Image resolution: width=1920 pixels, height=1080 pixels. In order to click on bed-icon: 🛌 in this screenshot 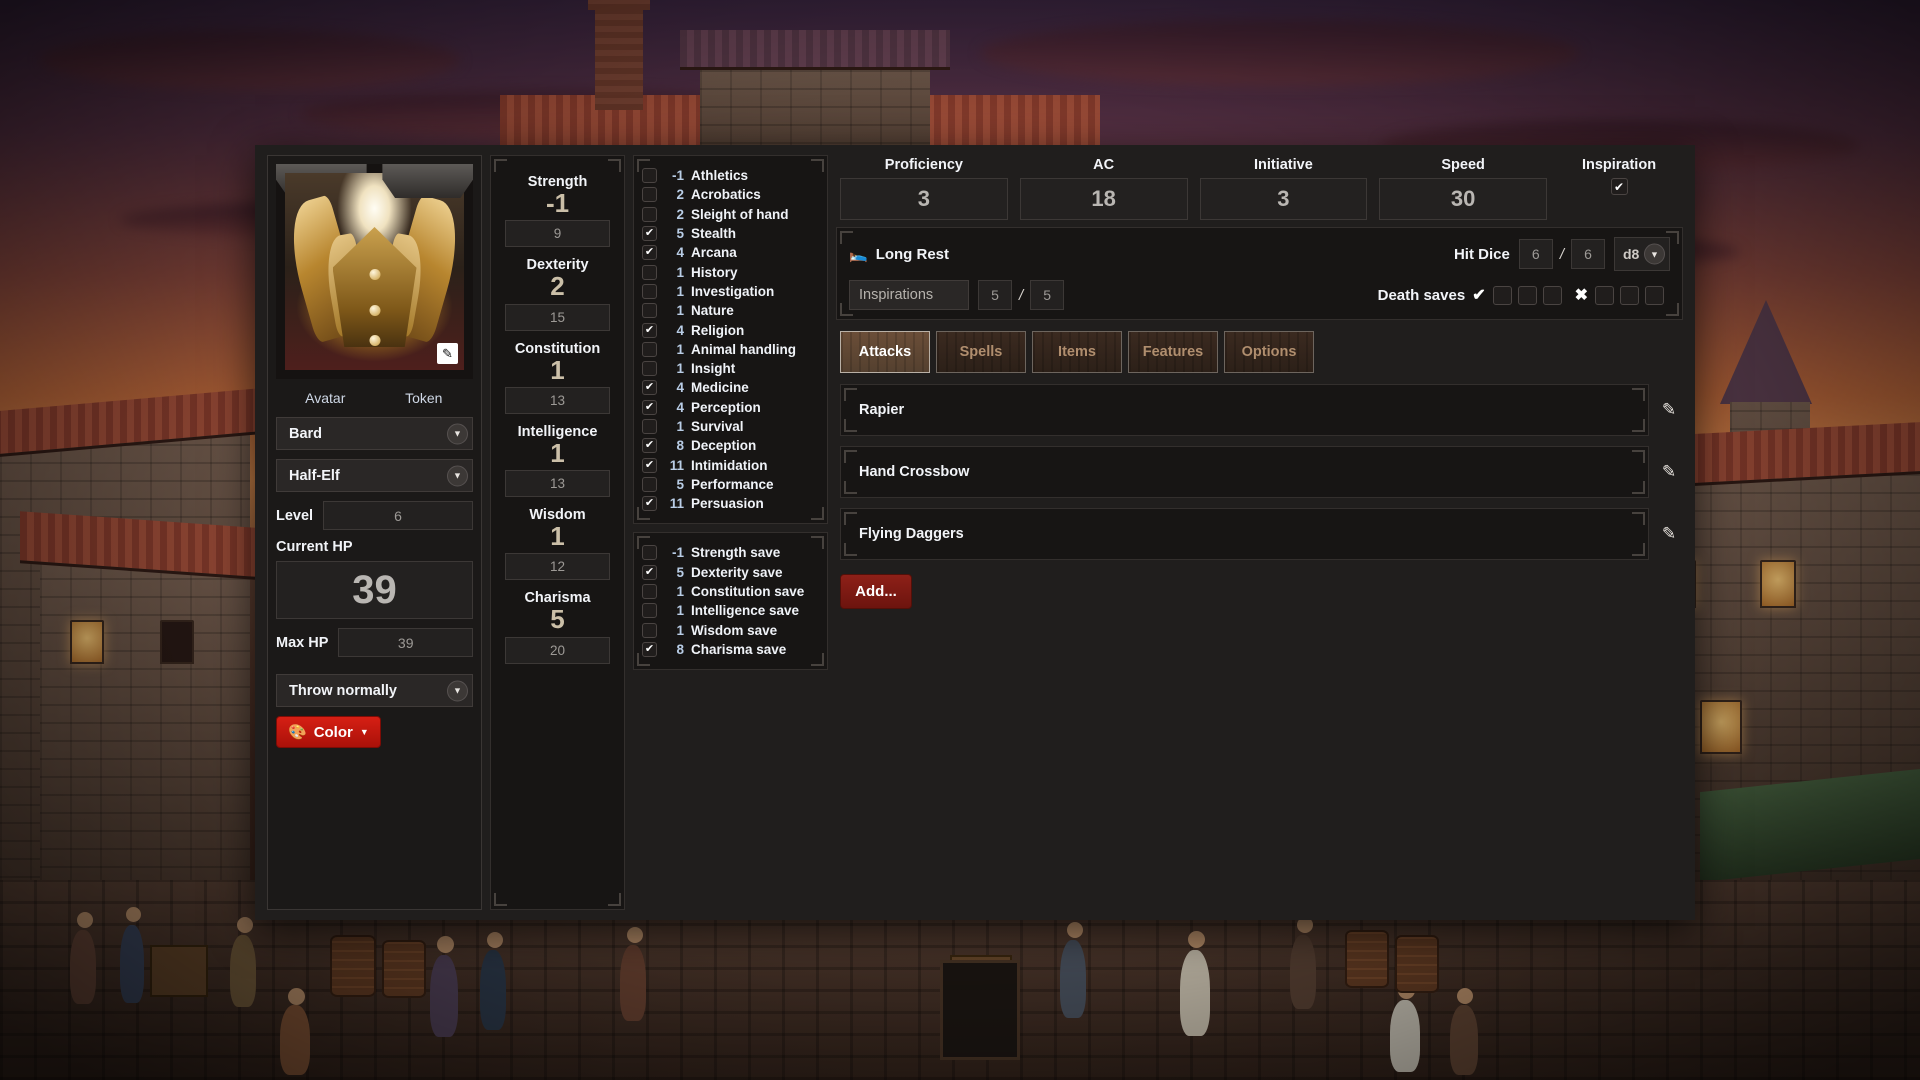, I will do `click(858, 254)`.